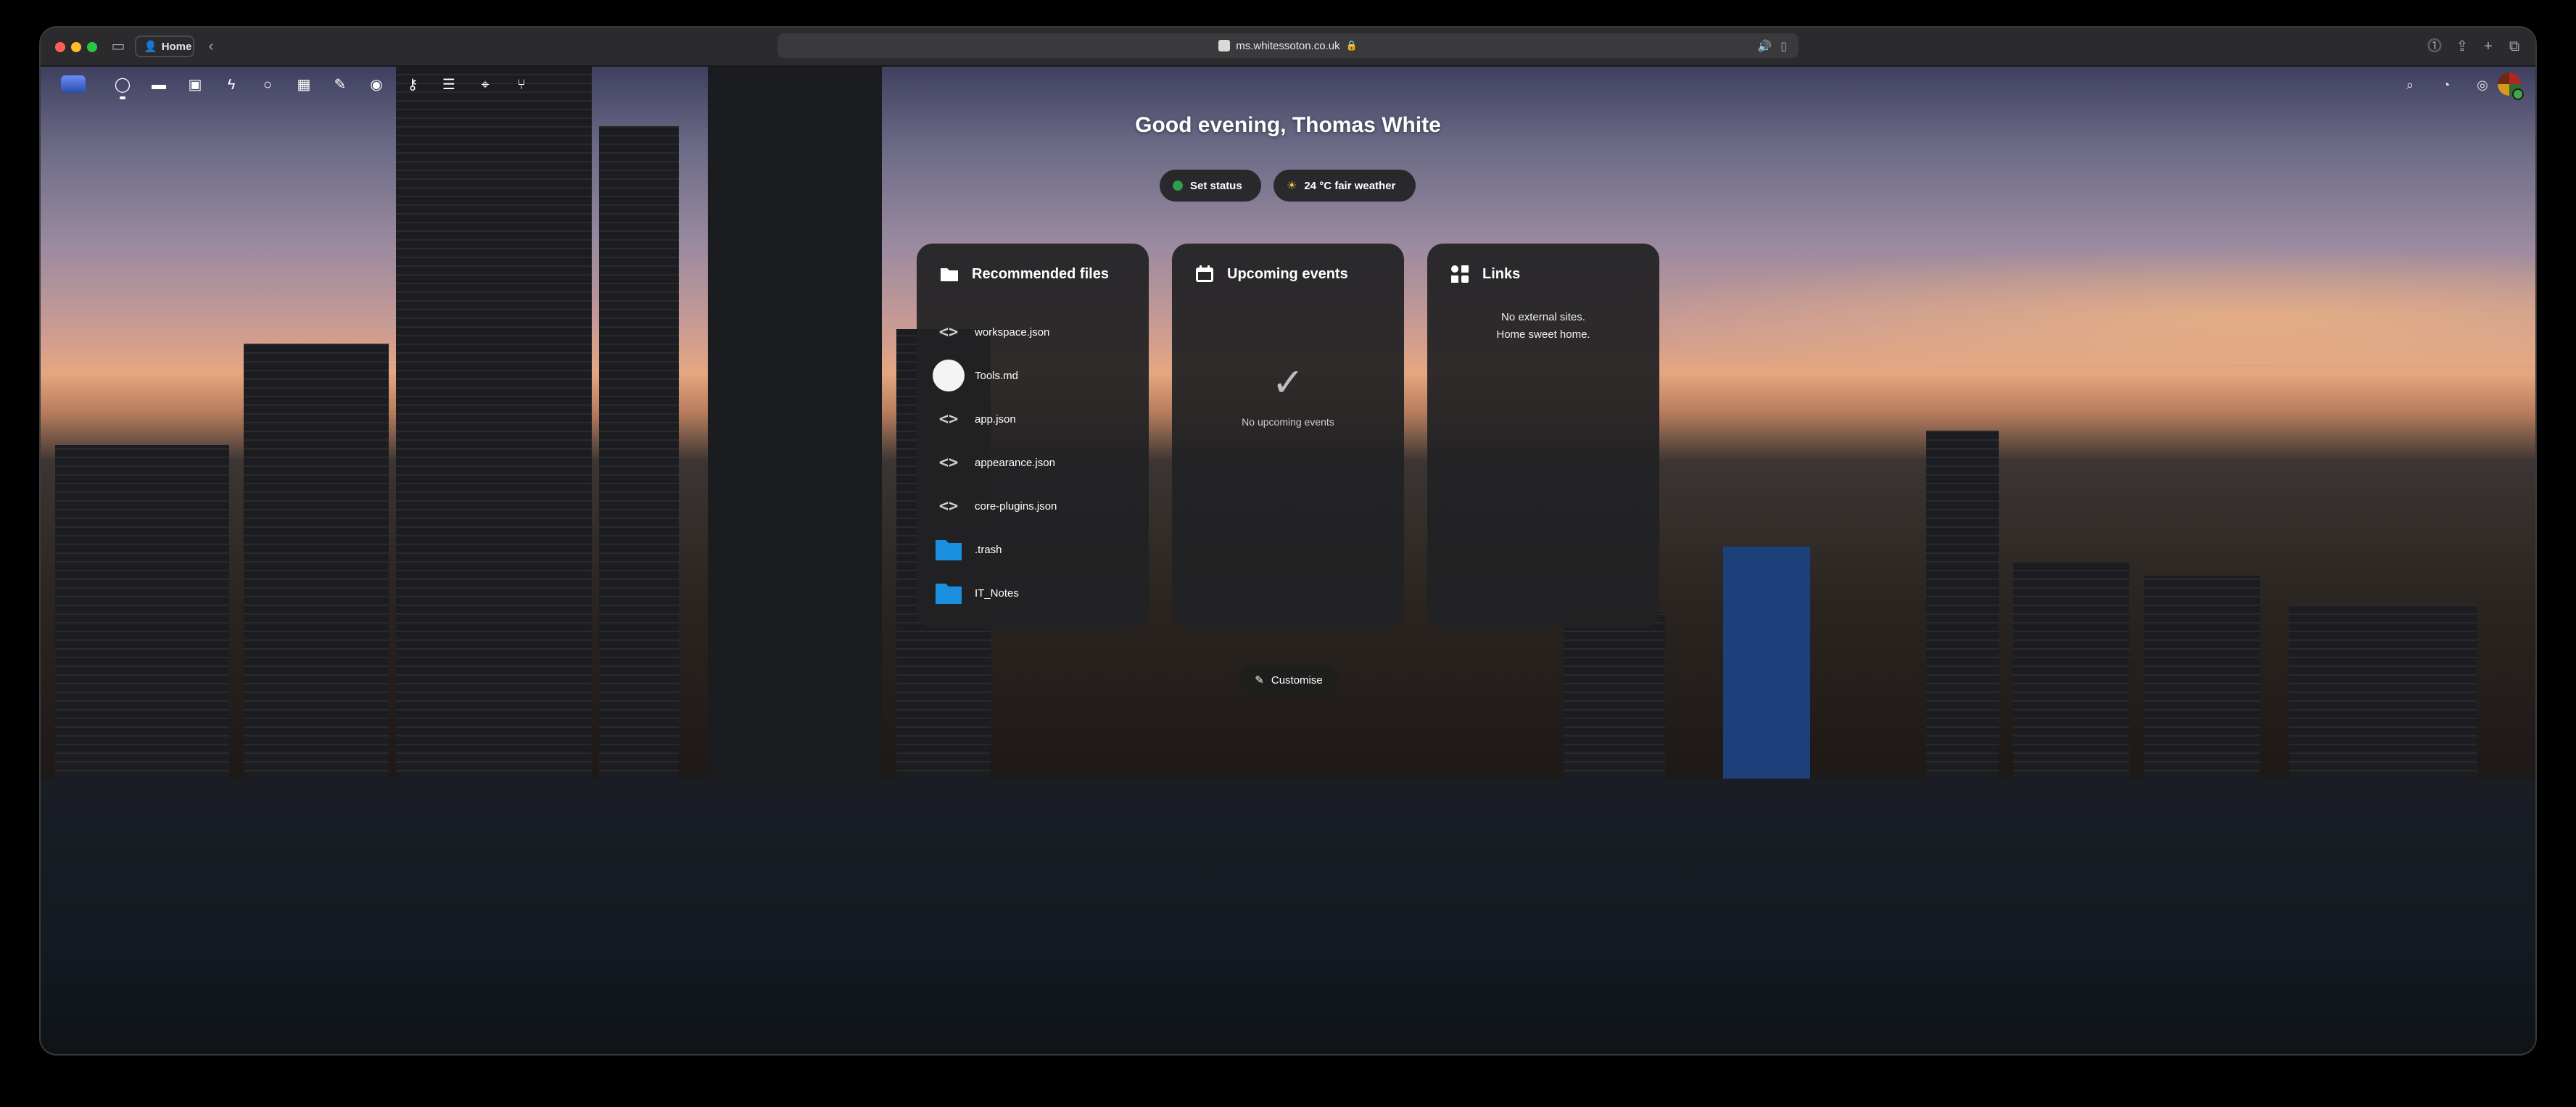 The height and width of the screenshot is (1107, 2576). Describe the element at coordinates (997, 376) in the screenshot. I see `file-name: Tools.md` at that location.